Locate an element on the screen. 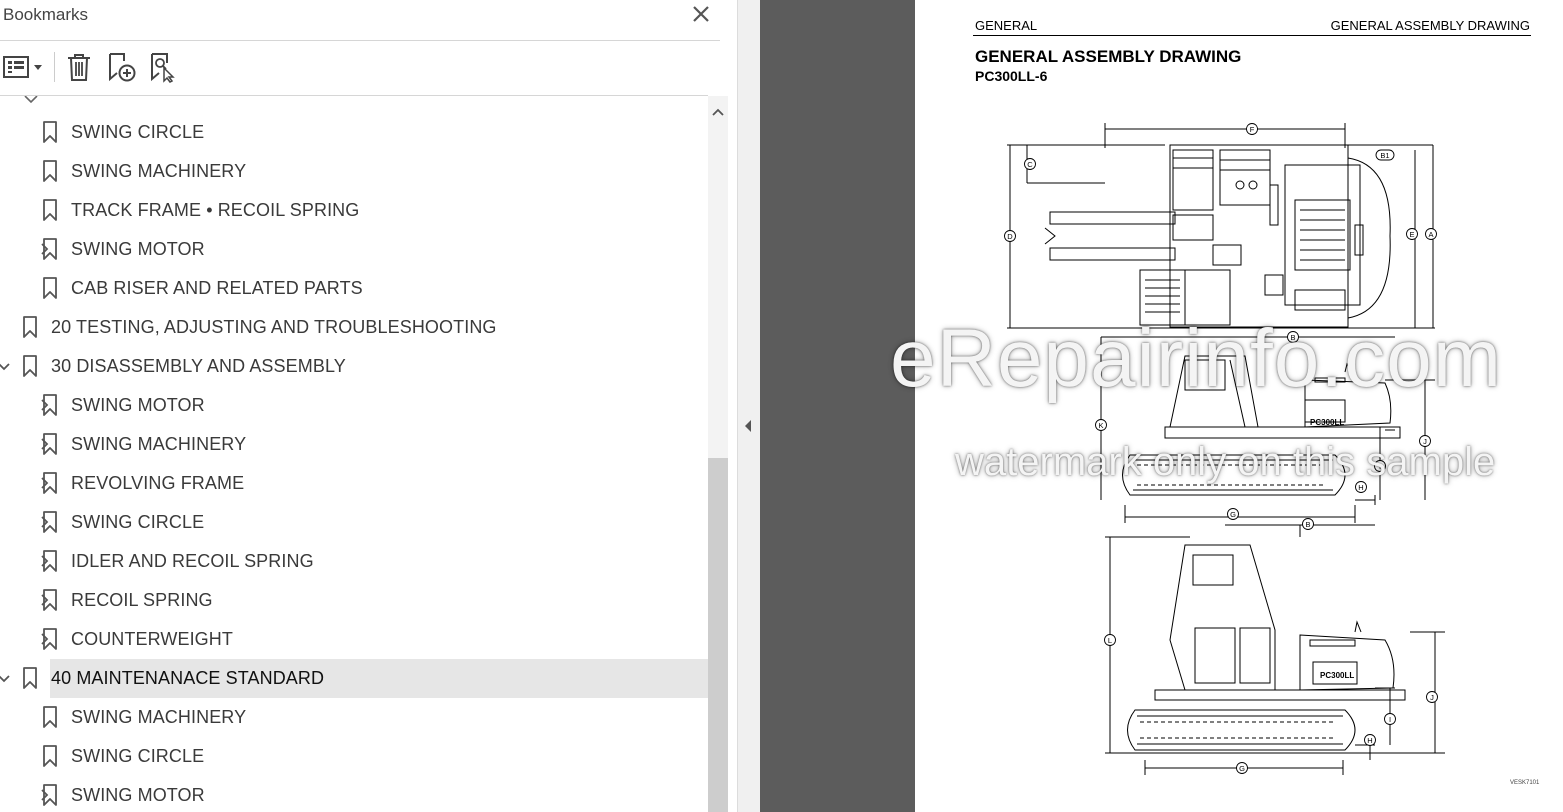 This screenshot has width=1563, height=812. add-bookmark-icon is located at coordinates (122, 67).